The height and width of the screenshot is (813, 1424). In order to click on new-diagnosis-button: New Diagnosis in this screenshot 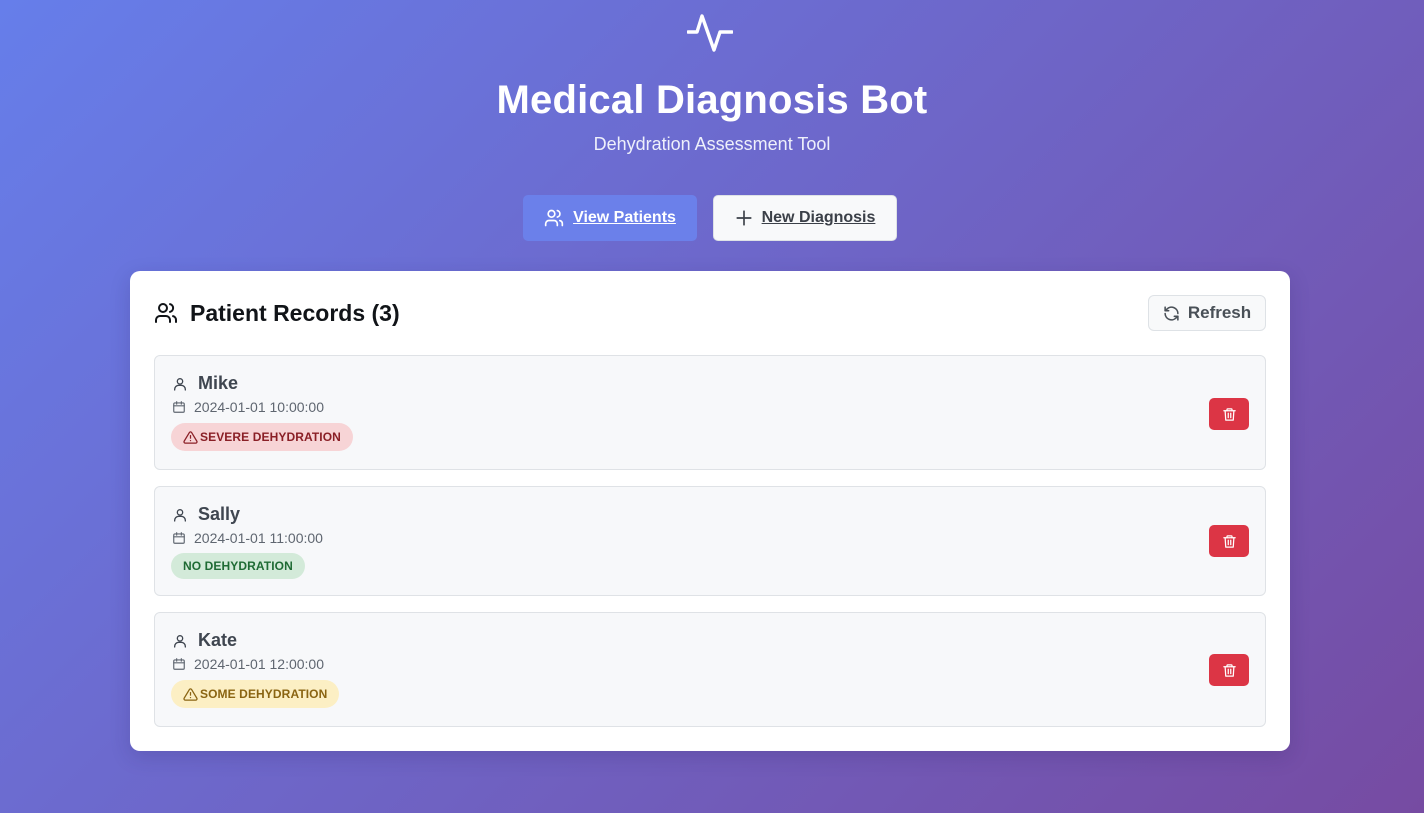, I will do `click(805, 218)`.